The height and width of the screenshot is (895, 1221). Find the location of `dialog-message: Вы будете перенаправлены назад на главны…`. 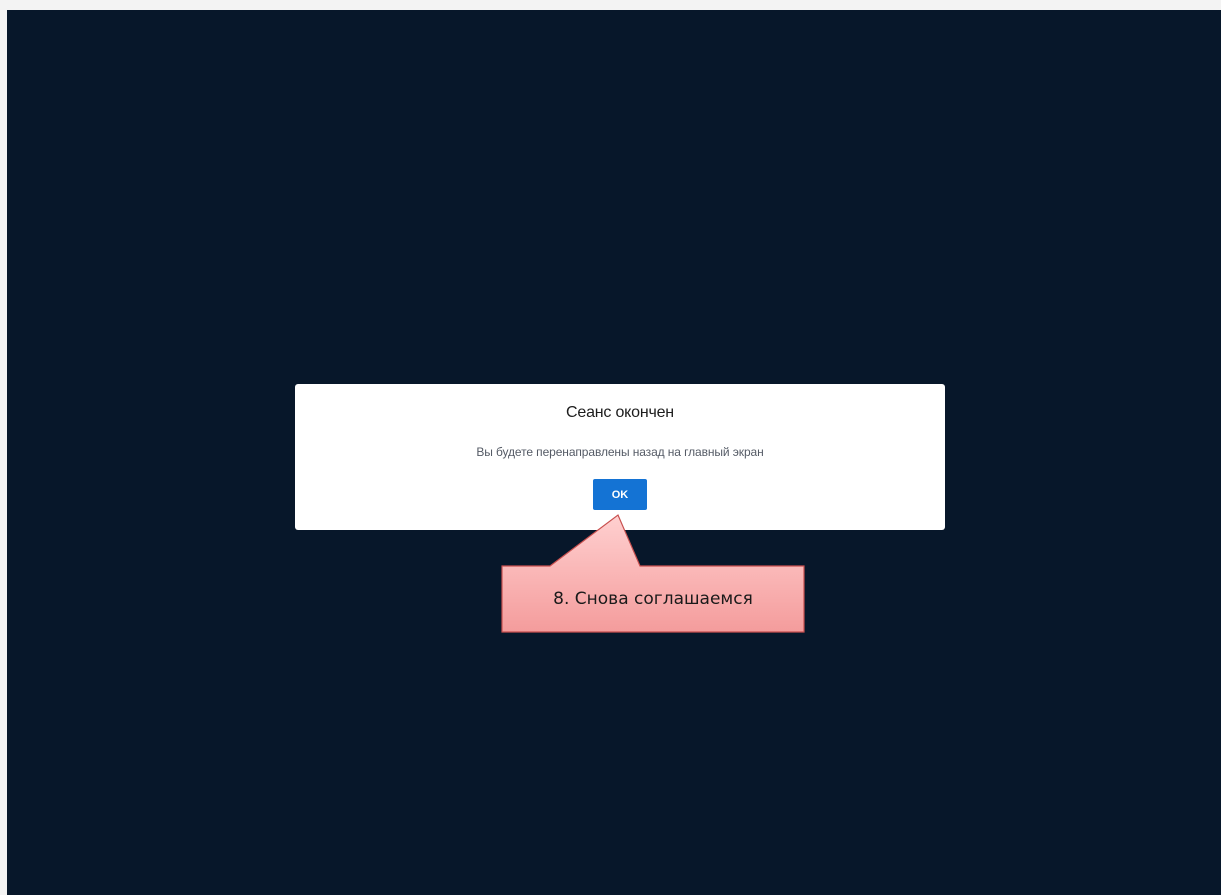

dialog-message: Вы будете перенаправлены назад на главны… is located at coordinates (620, 452).